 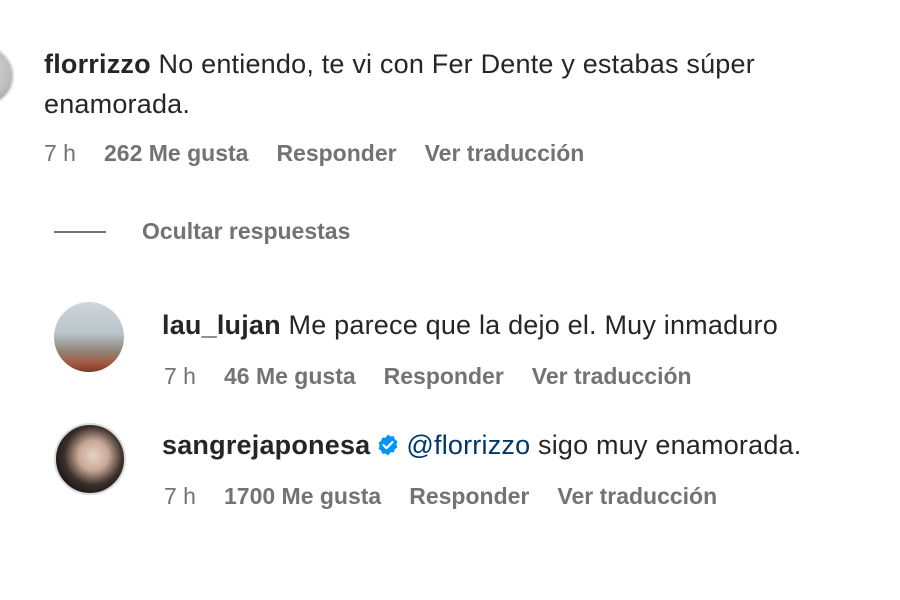 What do you see at coordinates (266, 445) in the screenshot?
I see `reply-username: sangrejaponesa` at bounding box center [266, 445].